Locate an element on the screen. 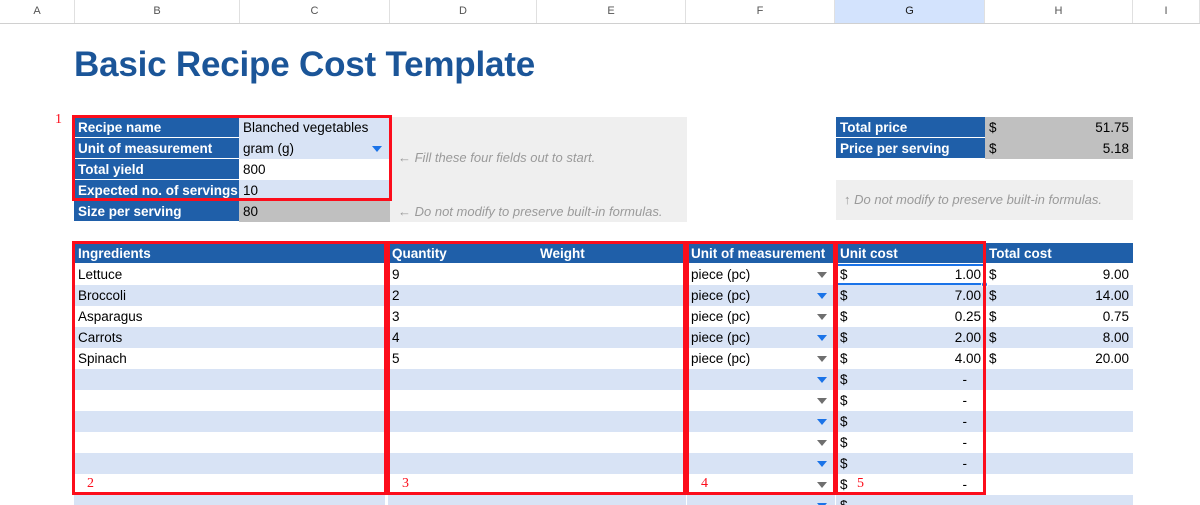  unit-cost-amount: - is located at coordinates (965, 379).